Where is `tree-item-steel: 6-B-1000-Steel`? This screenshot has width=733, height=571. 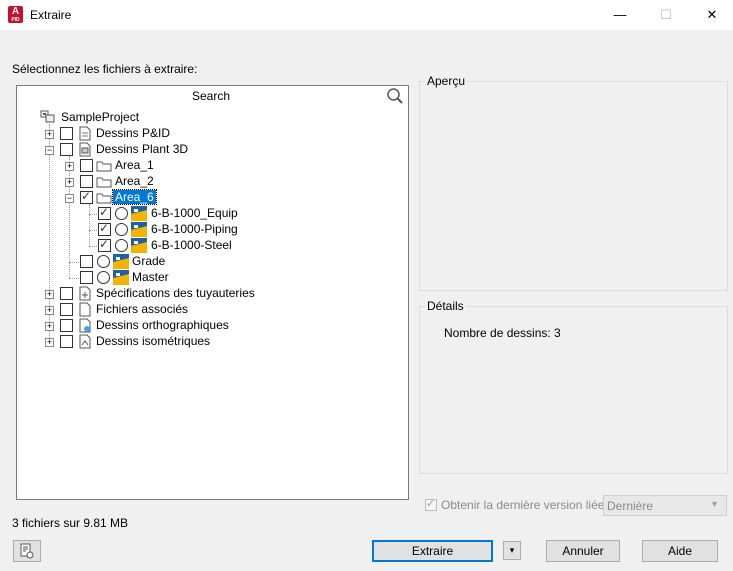
tree-item-steel: 6-B-1000-Steel is located at coordinates (191, 245).